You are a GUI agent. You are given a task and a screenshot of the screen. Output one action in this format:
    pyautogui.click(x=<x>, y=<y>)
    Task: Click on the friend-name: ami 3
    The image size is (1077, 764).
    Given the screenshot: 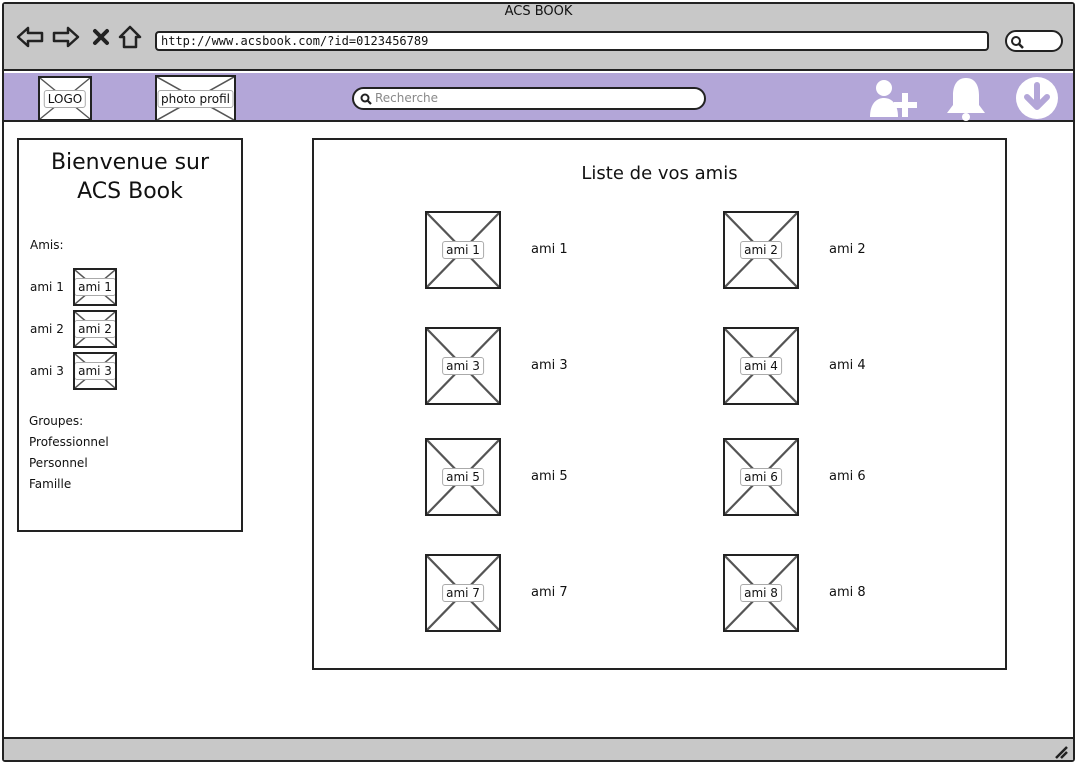 What is the action you would take?
    pyautogui.click(x=549, y=365)
    